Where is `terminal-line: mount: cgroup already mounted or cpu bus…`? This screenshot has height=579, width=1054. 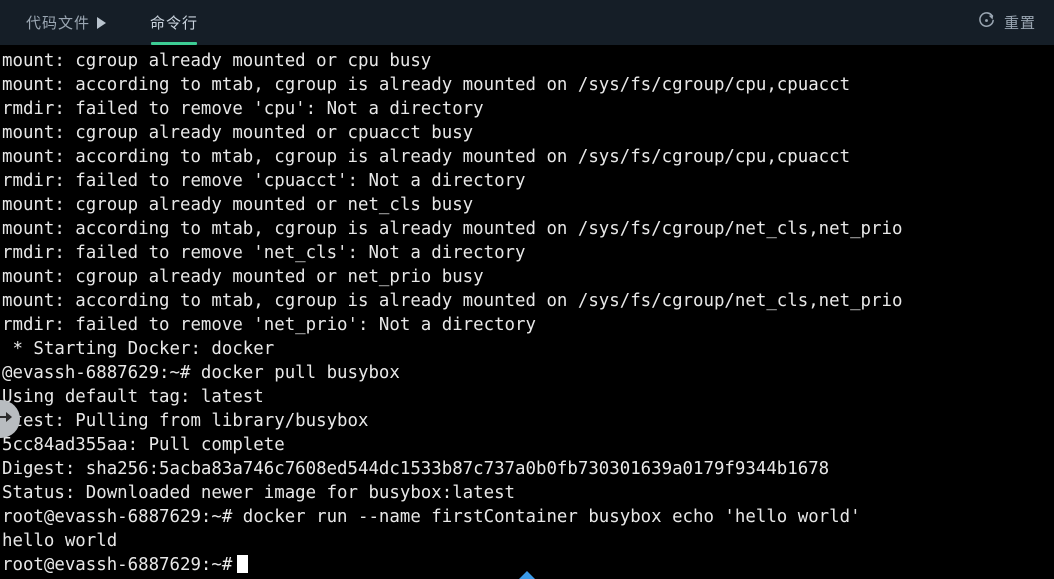
terminal-line: mount: cgroup already mounted or cpu bus… is located at coordinates (217, 61).